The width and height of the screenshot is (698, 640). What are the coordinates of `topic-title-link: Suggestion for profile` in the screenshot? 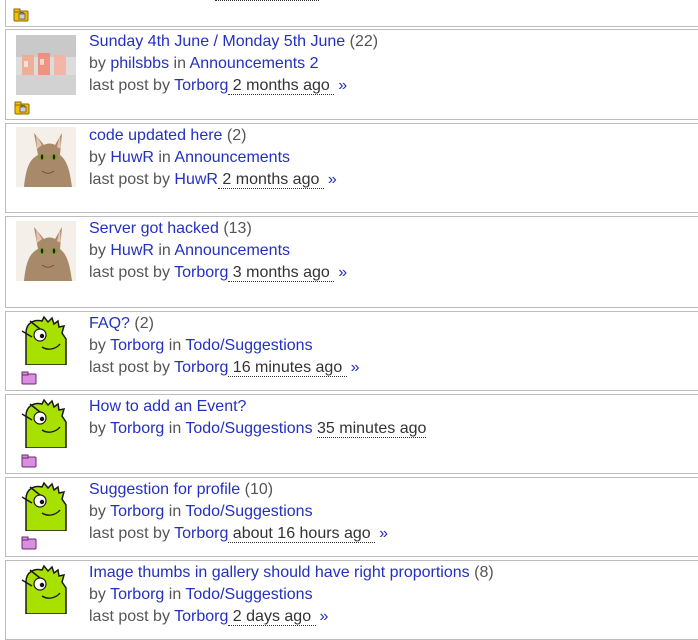 It's located at (164, 489).